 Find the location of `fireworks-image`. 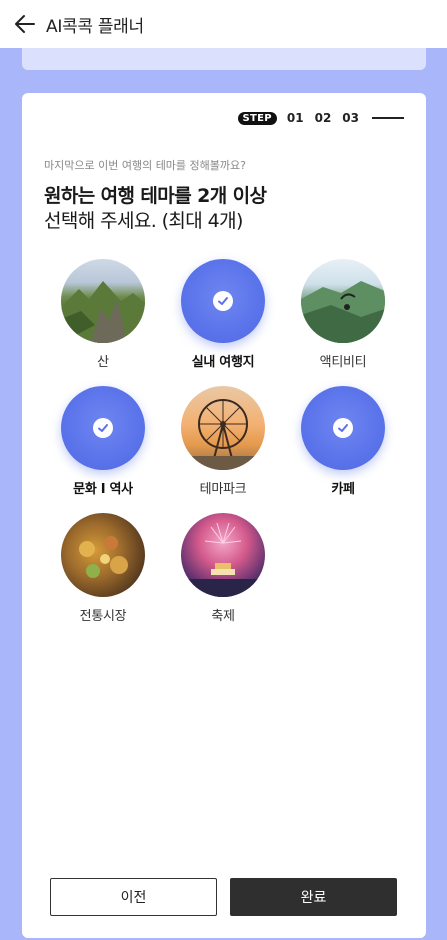

fireworks-image is located at coordinates (223, 555).